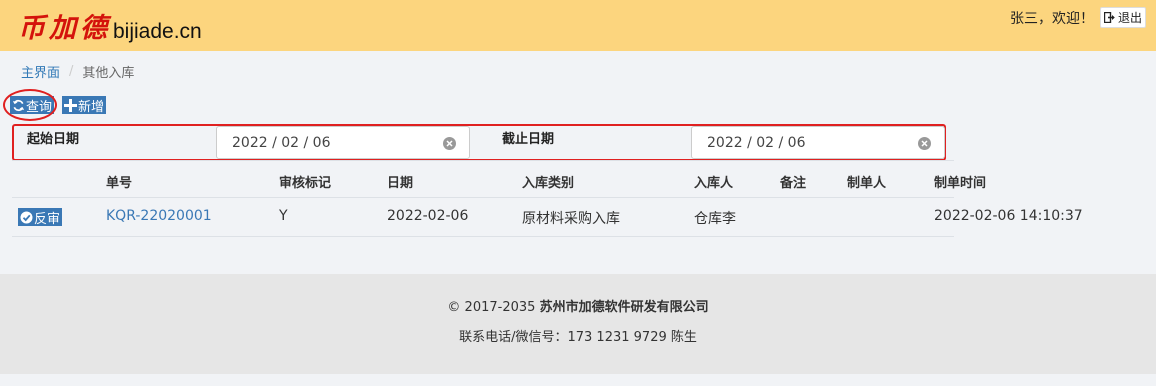 The width and height of the screenshot is (1156, 386). I want to click on footer-copyright: © 2017-2035 苏州市加德软件研发有限公司, so click(578, 305).